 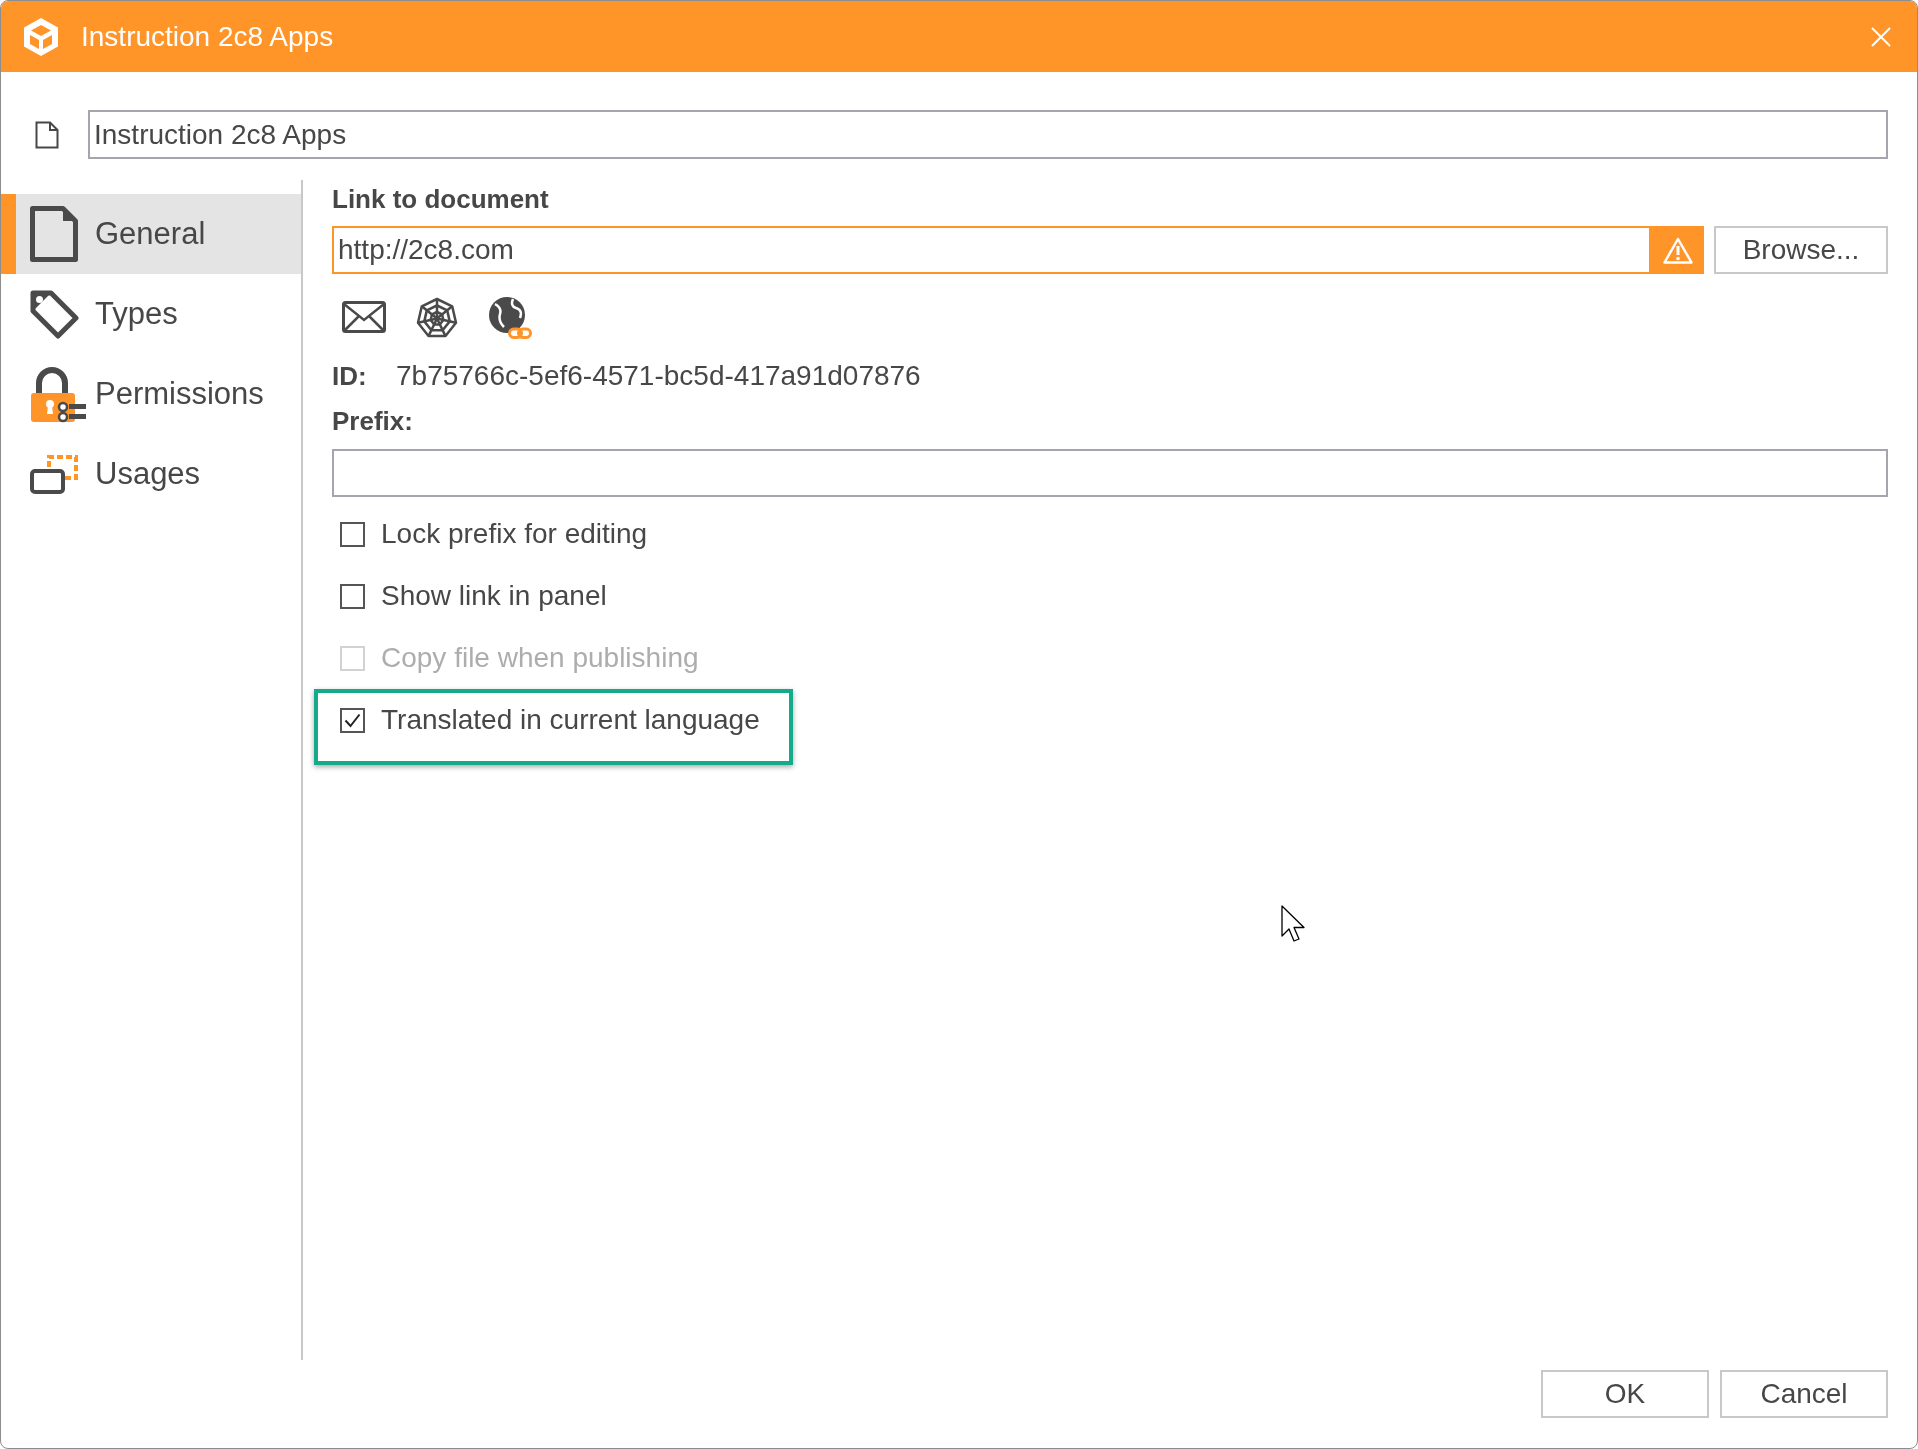 I want to click on prefix-field, so click(x=1110, y=473).